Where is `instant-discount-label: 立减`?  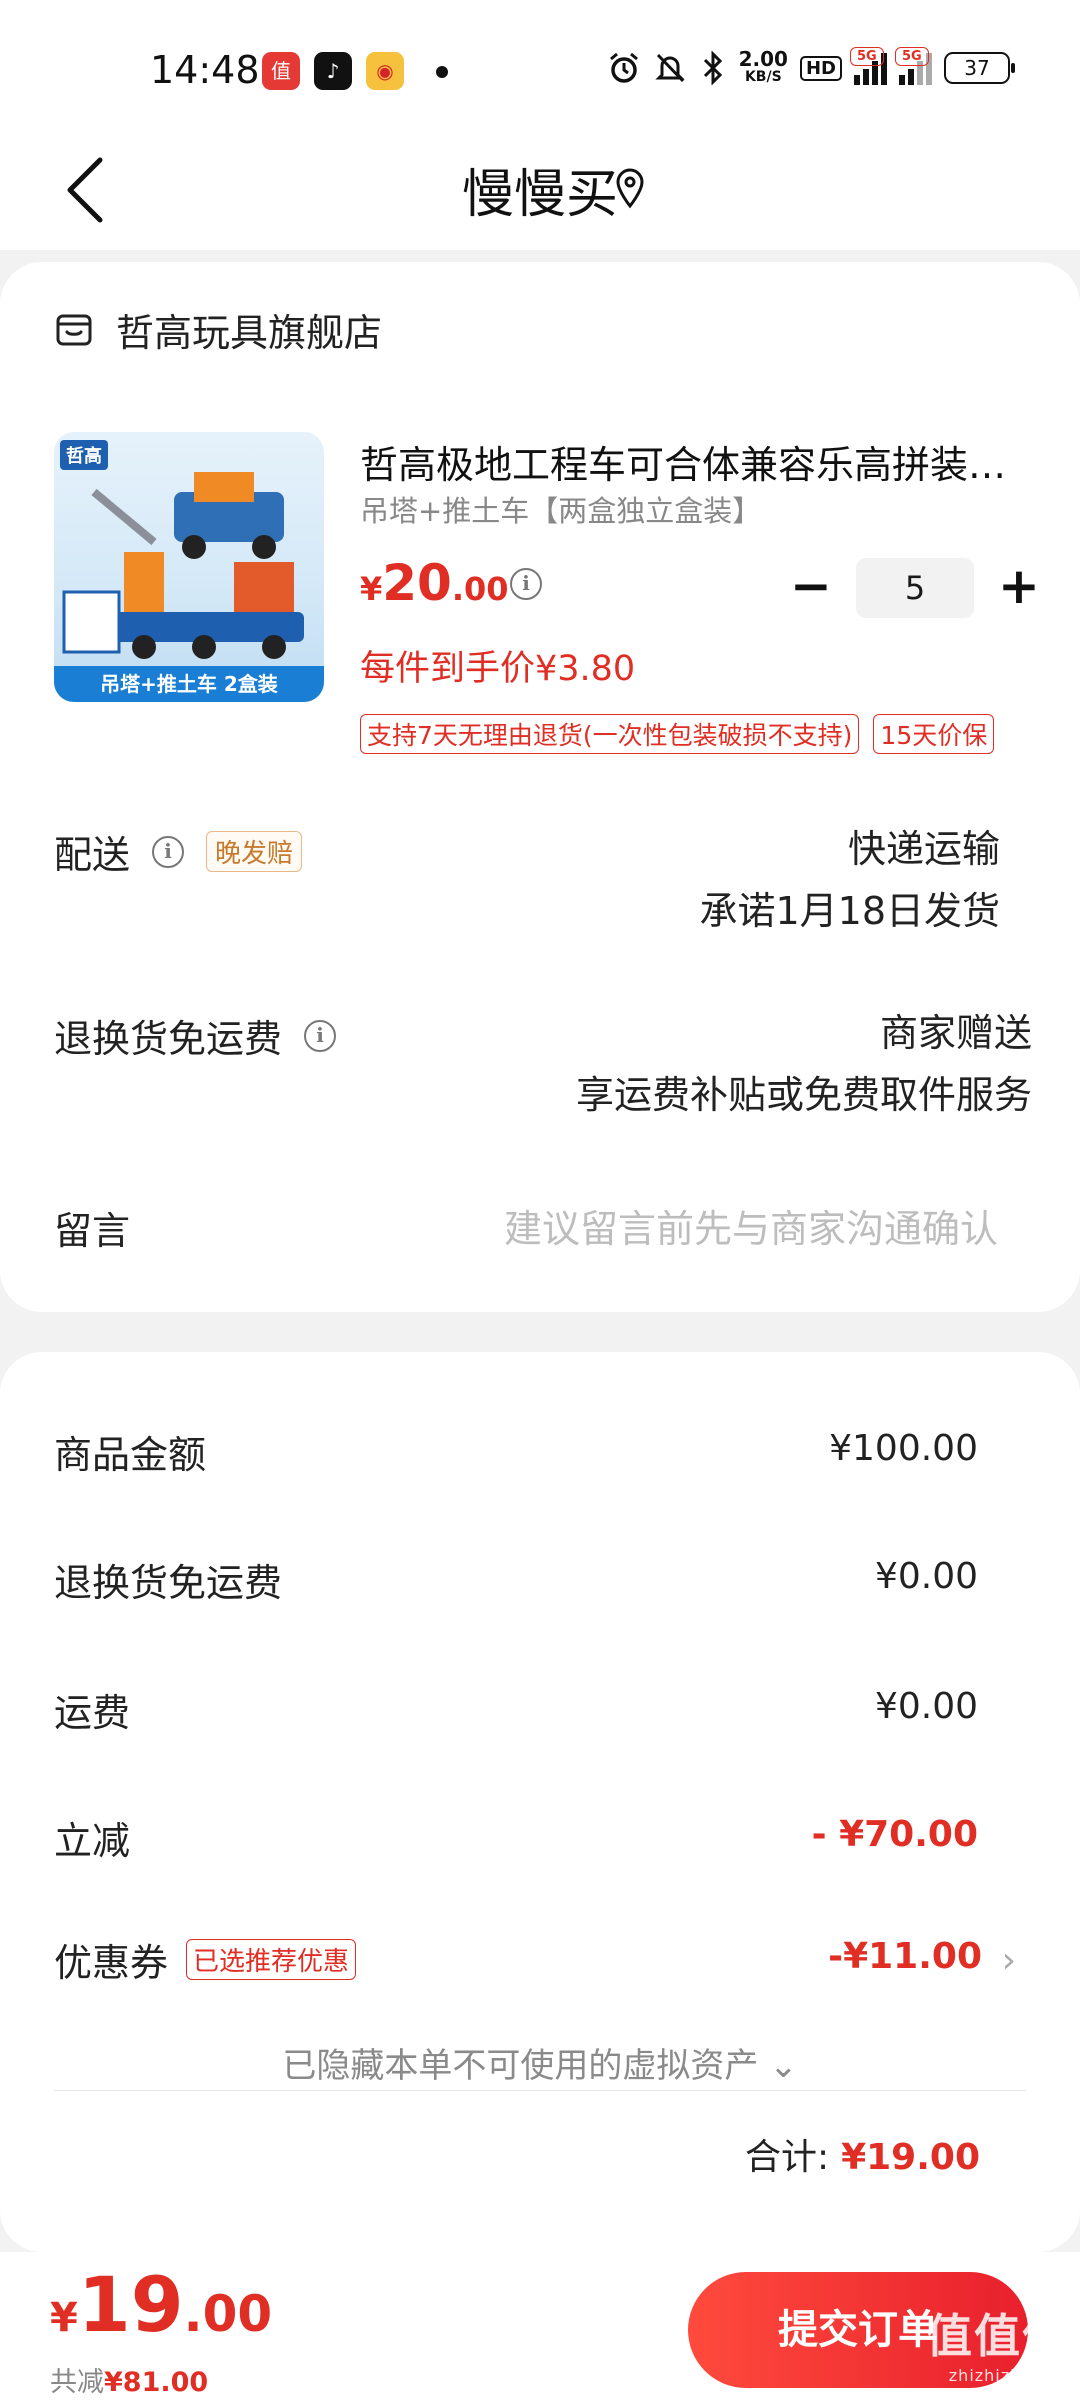
instant-discount-label: 立减 is located at coordinates (92, 1841).